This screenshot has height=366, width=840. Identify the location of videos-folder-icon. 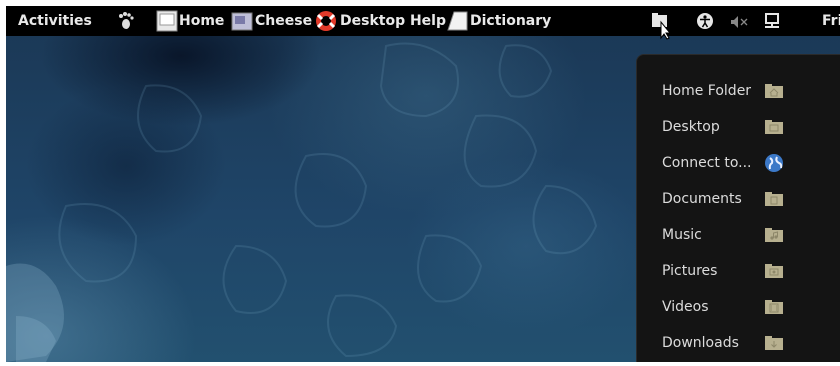
(774, 307).